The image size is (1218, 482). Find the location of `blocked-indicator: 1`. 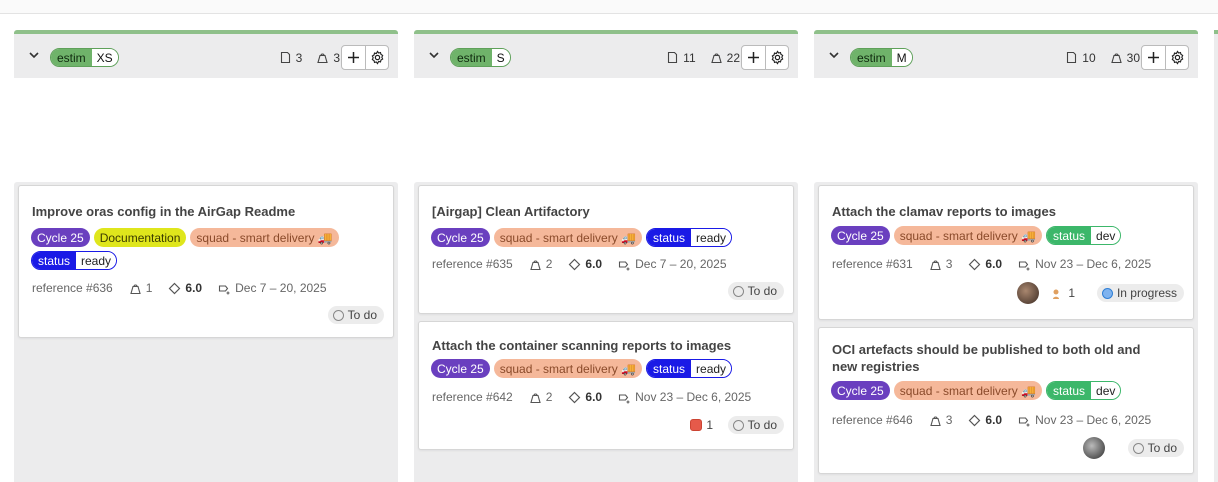

blocked-indicator: 1 is located at coordinates (701, 425).